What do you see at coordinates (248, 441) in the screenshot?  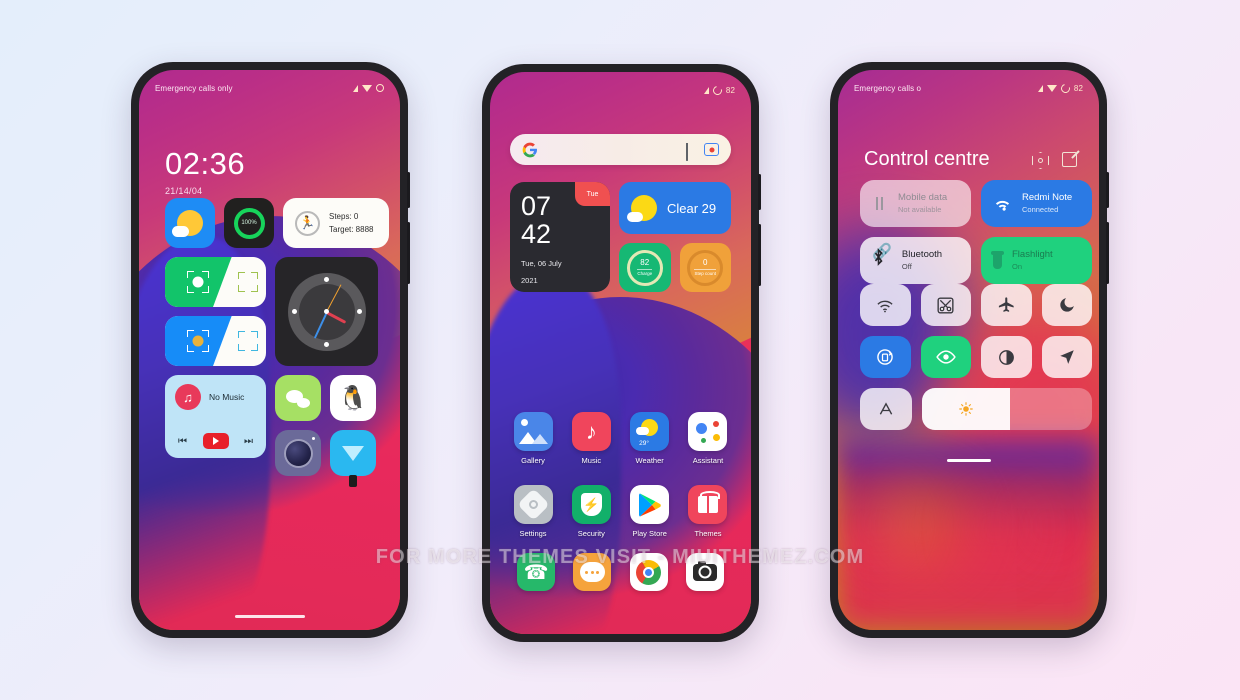 I see `next-button: ⏭` at bounding box center [248, 441].